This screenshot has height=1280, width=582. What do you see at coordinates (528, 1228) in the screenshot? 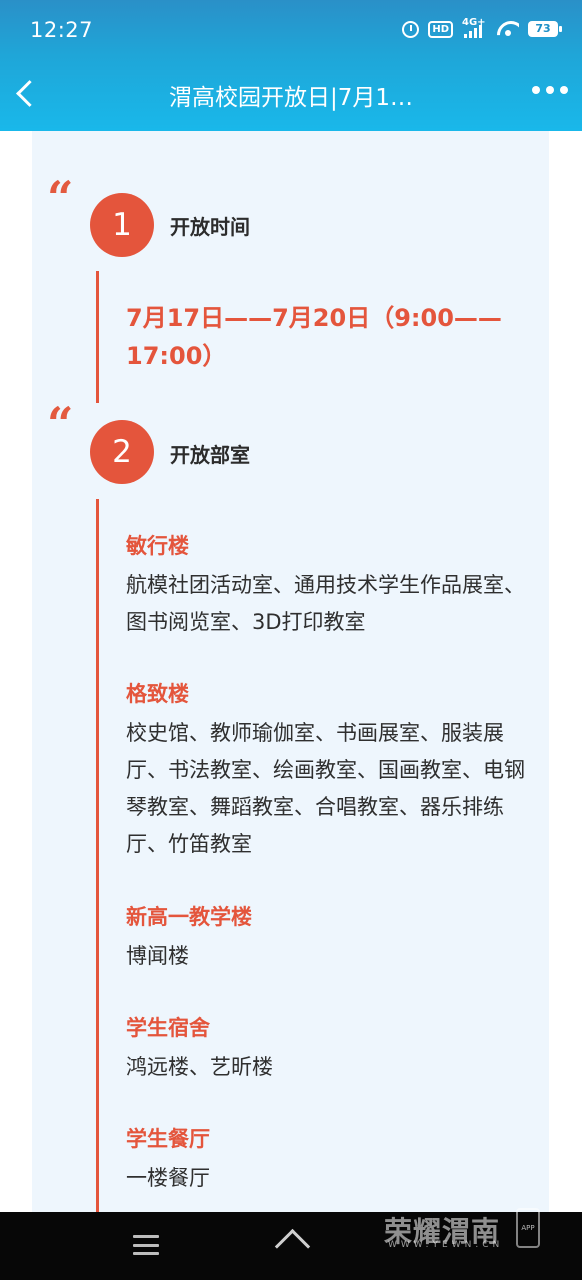
I see `watermark-app-badge: APP` at bounding box center [528, 1228].